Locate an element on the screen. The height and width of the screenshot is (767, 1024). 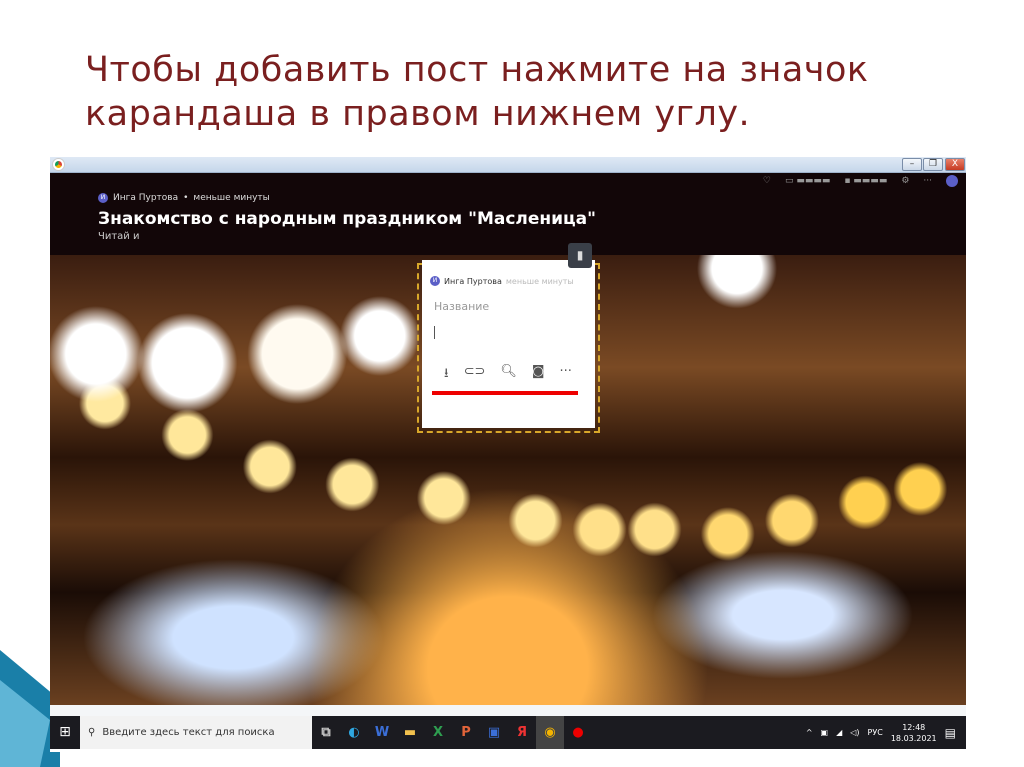
start-button: ⊞ is located at coordinates (65, 732).